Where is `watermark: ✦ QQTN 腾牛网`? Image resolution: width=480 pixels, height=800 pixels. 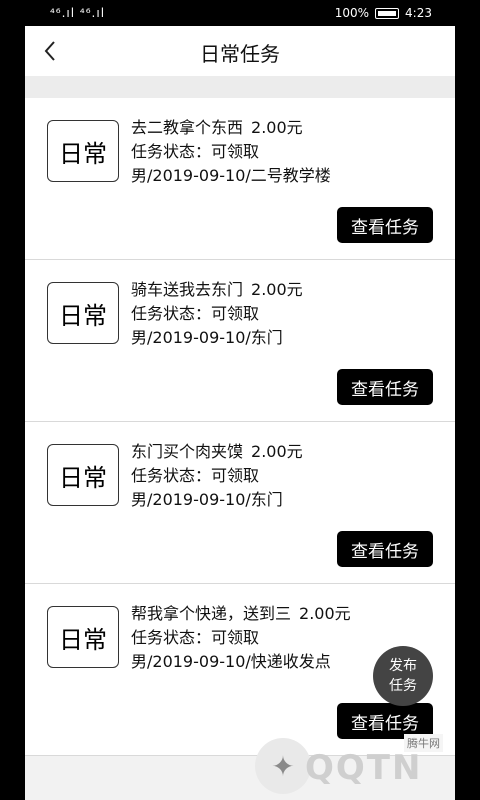 watermark: ✦ QQTN 腾牛网 is located at coordinates (340, 765).